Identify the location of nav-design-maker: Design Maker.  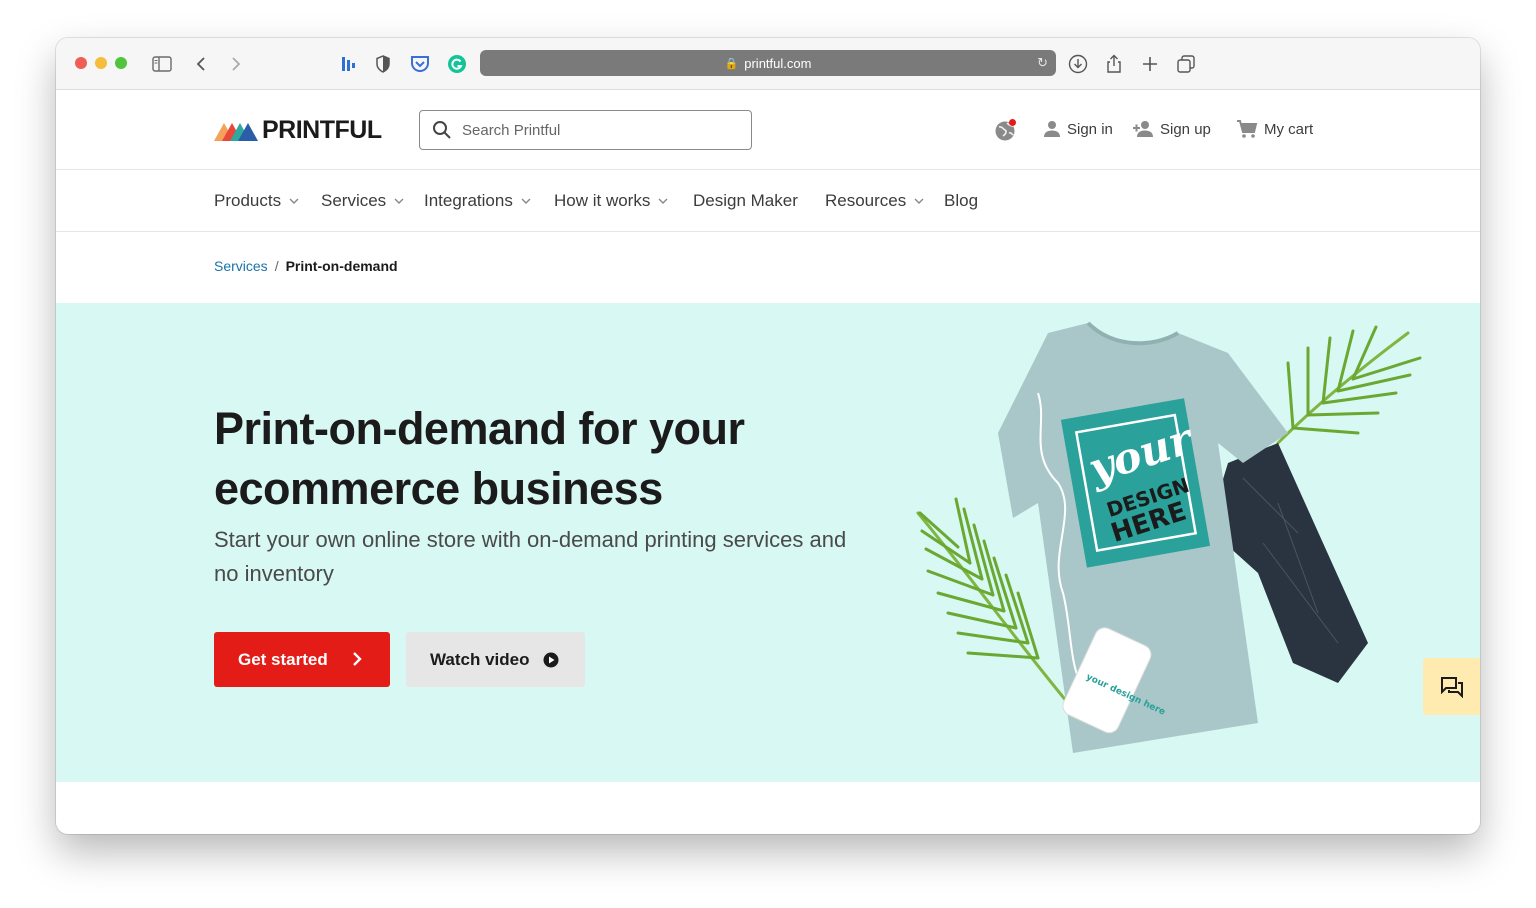
(745, 201).